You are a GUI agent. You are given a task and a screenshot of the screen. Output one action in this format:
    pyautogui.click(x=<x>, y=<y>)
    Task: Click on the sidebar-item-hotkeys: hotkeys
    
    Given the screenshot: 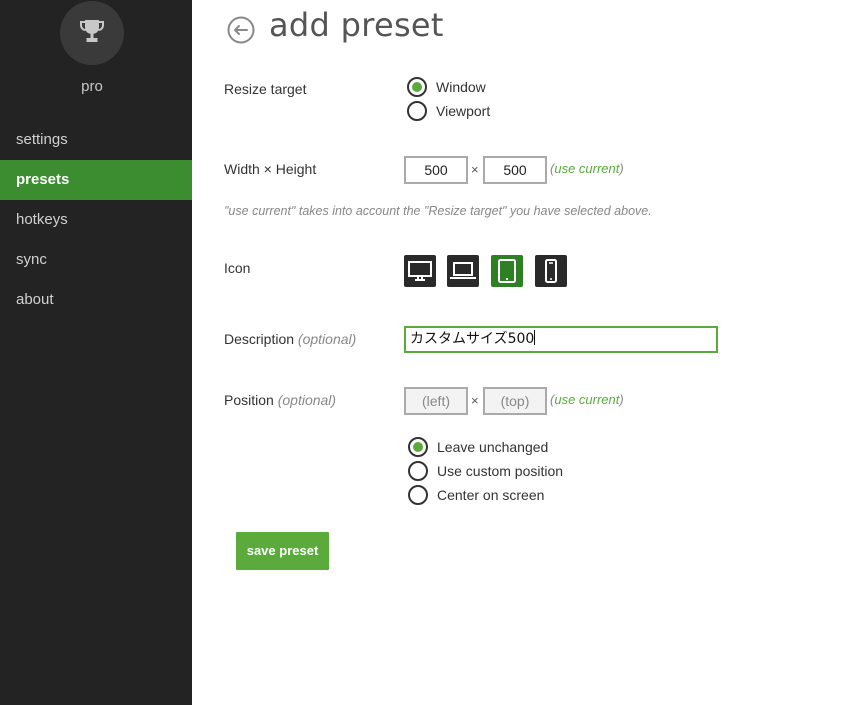 What is the action you would take?
    pyautogui.click(x=96, y=220)
    